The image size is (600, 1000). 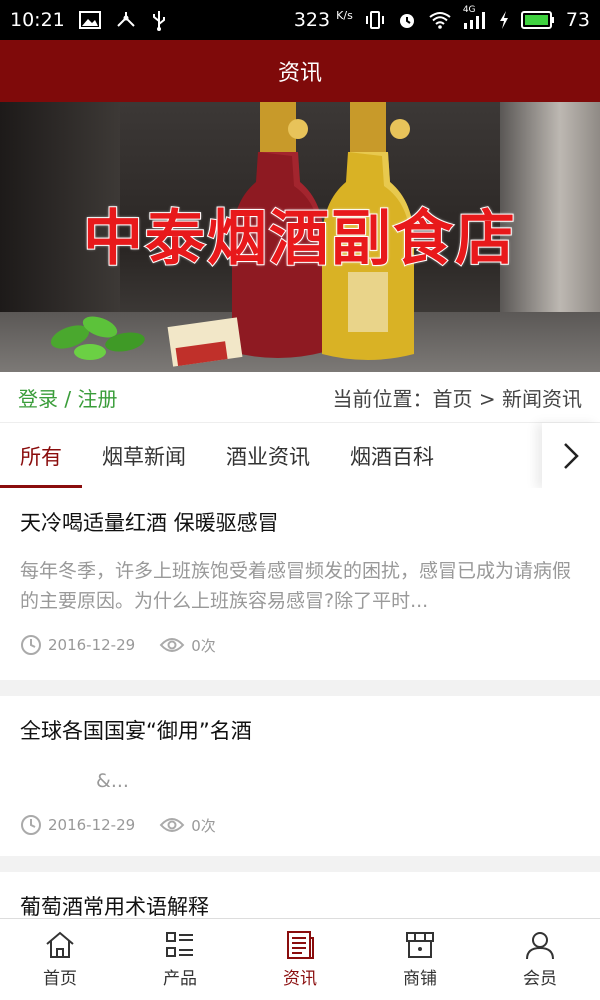 What do you see at coordinates (60, 944) in the screenshot?
I see `home-icon` at bounding box center [60, 944].